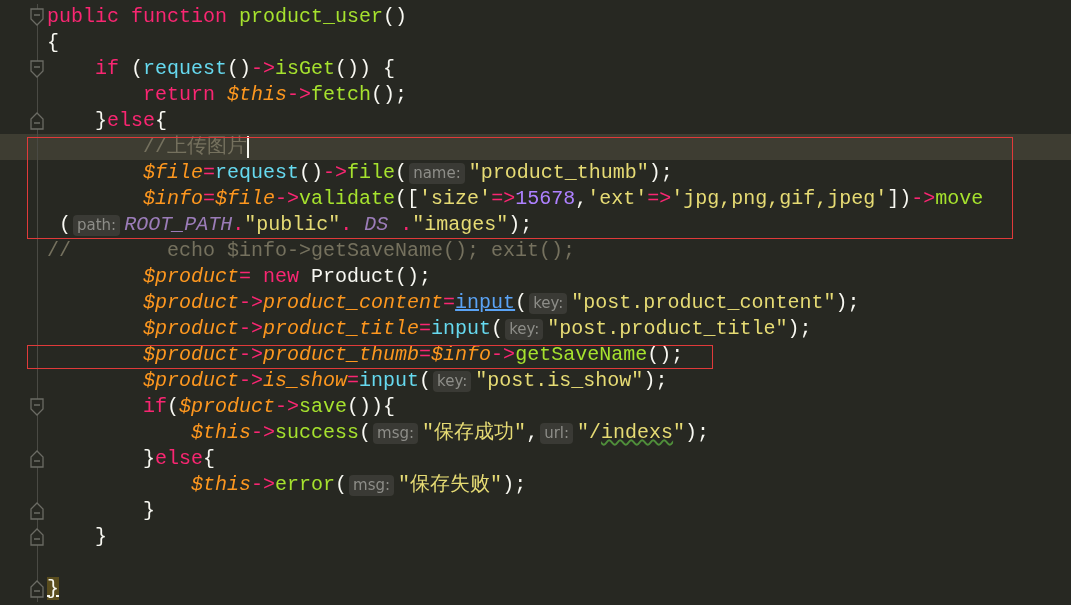 The image size is (1071, 605). What do you see at coordinates (311, 251) in the screenshot?
I see `code-text: // echo $info->getSaveName(); exit();` at bounding box center [311, 251].